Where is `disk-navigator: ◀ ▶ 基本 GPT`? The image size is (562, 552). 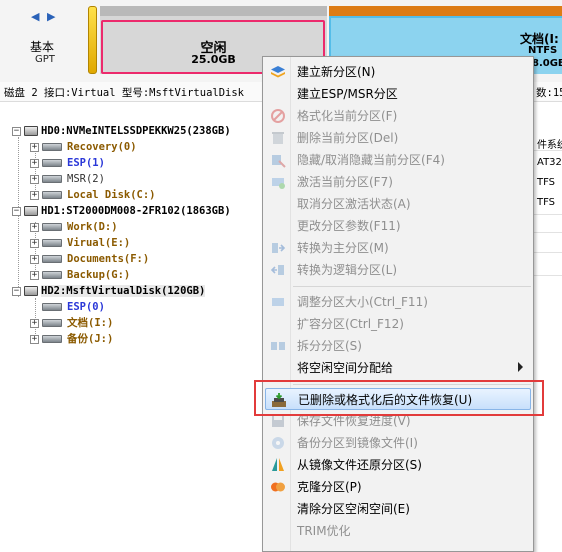
disk-navigator: ◀ ▶ 基本 GPT is located at coordinates (43, 41).